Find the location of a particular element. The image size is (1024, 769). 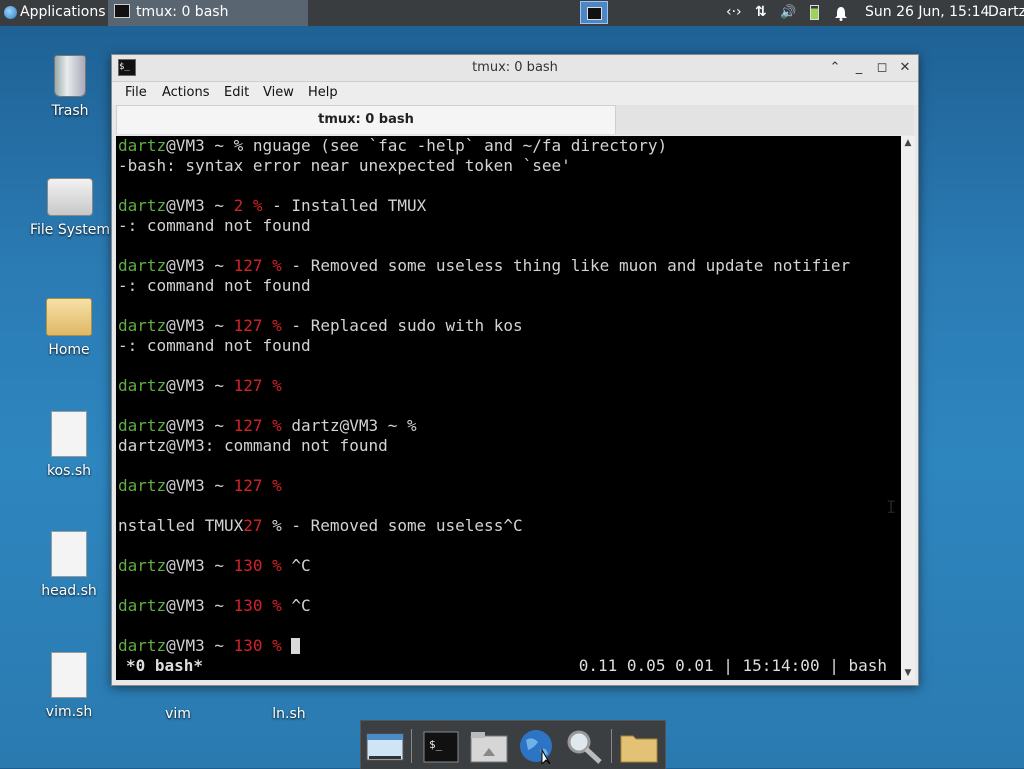

tmux-window-indicator: *0 bash* is located at coordinates (165, 665).